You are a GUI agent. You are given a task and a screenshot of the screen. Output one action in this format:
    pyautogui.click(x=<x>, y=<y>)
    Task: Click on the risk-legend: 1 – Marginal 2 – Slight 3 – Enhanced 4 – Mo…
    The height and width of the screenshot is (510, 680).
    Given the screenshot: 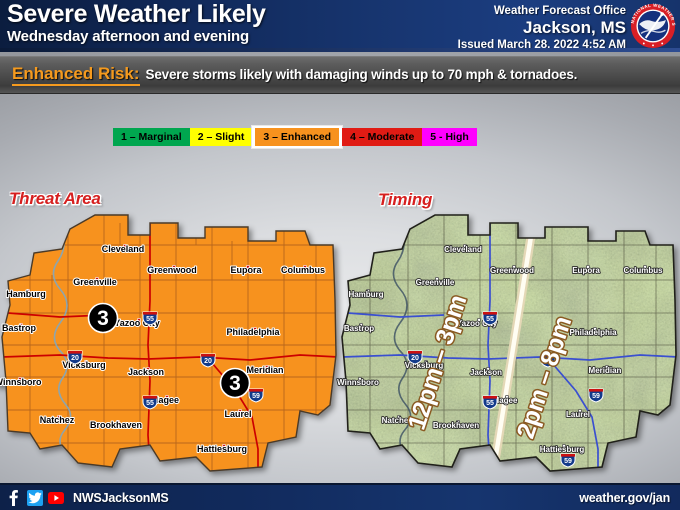 What is the action you would take?
    pyautogui.click(x=295, y=137)
    